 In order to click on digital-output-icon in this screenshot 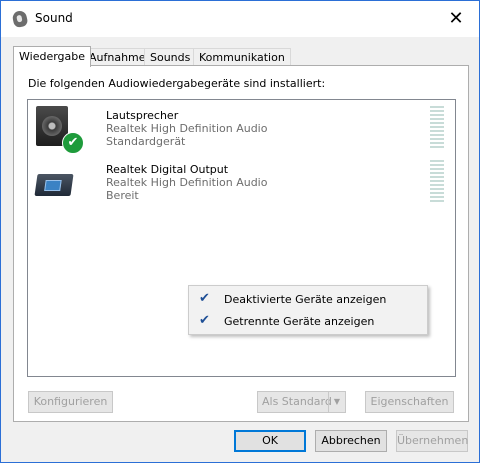, I will do `click(54, 185)`.